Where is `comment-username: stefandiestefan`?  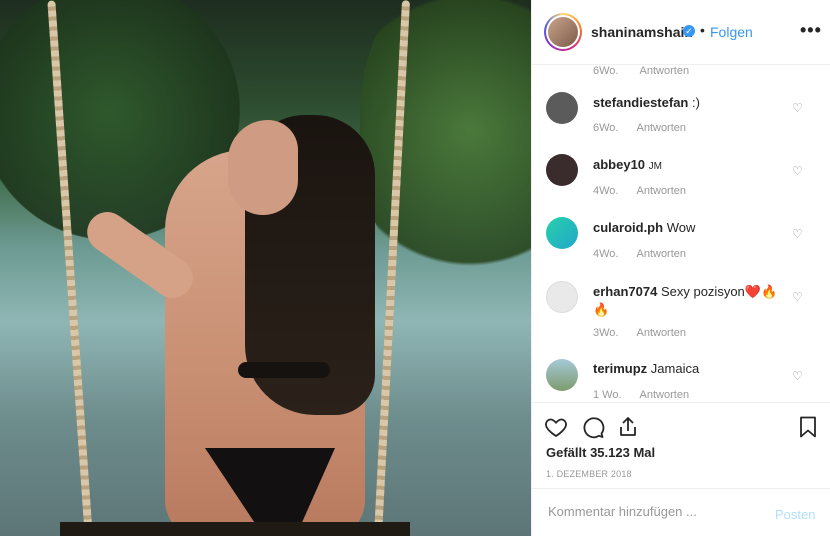
comment-username: stefandiestefan is located at coordinates (640, 102).